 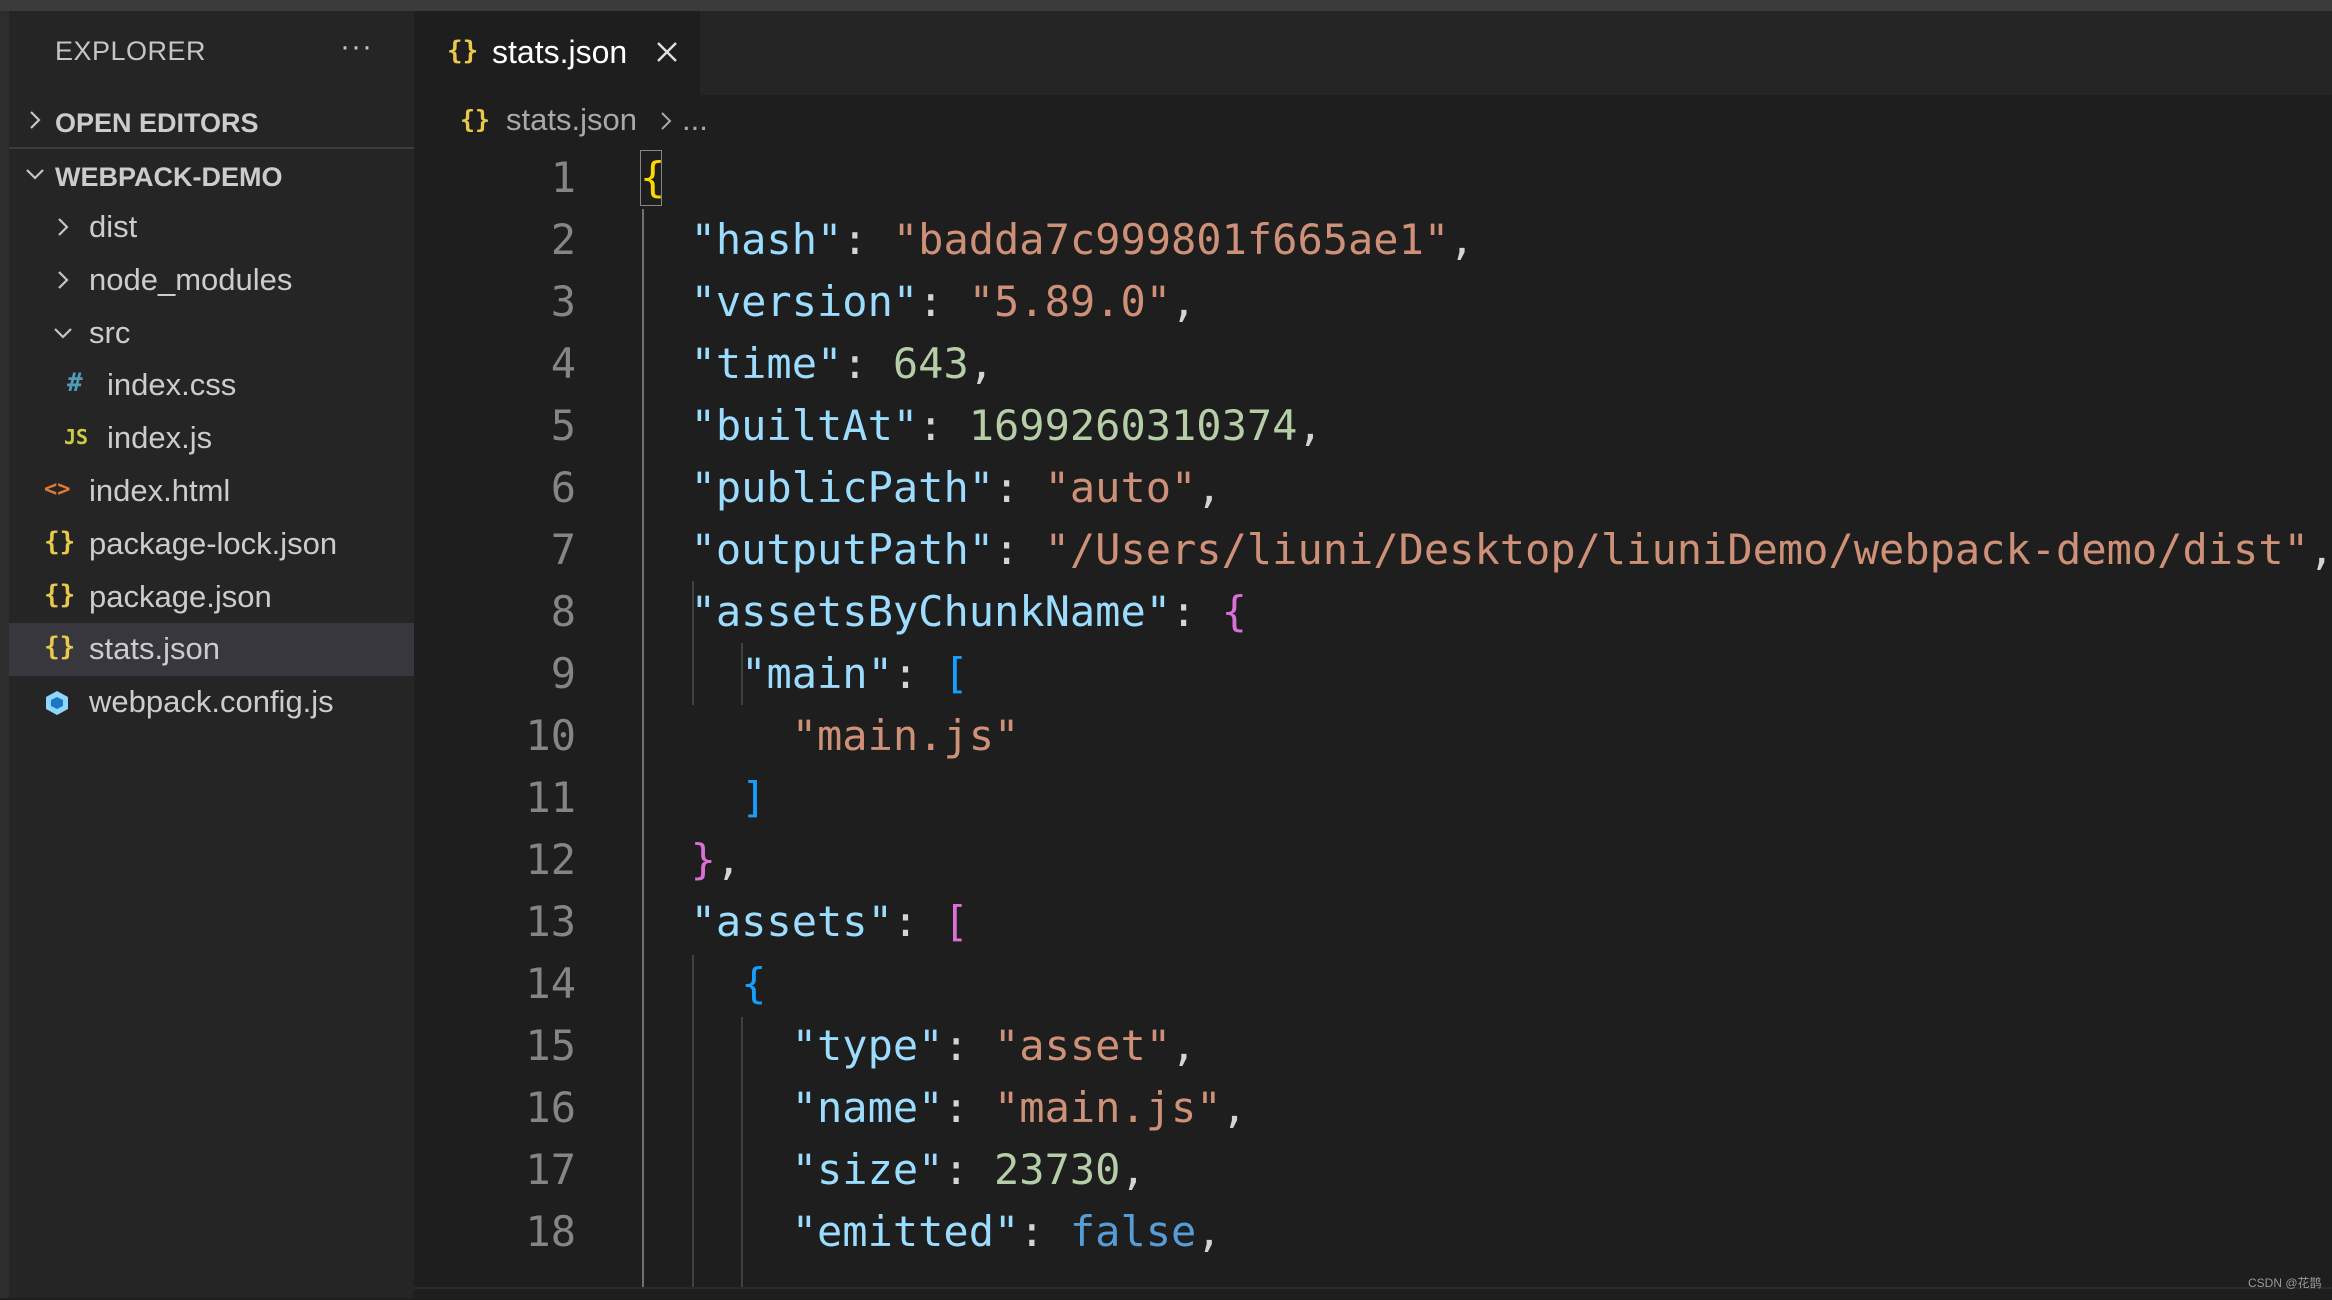 I want to click on code-line: 11 ], so click(x=1373, y=798).